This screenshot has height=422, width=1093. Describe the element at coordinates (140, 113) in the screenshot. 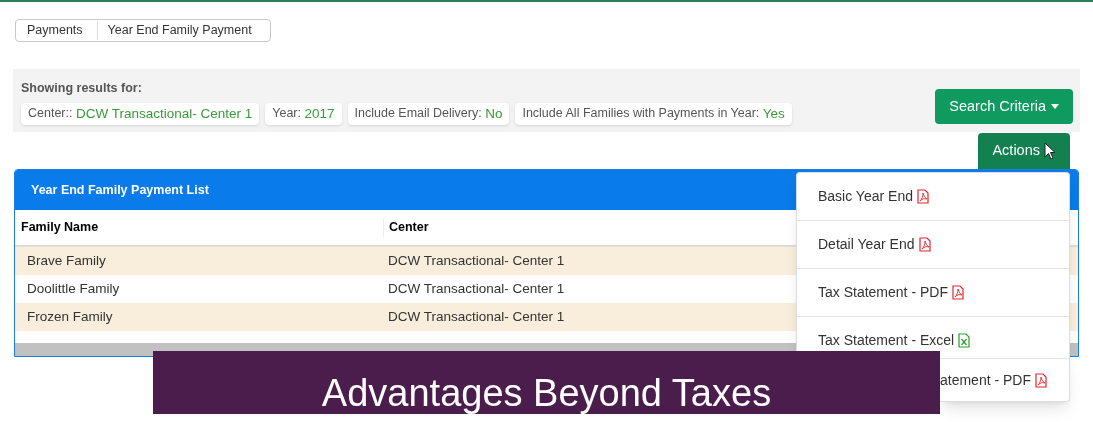

I see `filter-chip: Center:: DCW Transactional- Center 1` at that location.